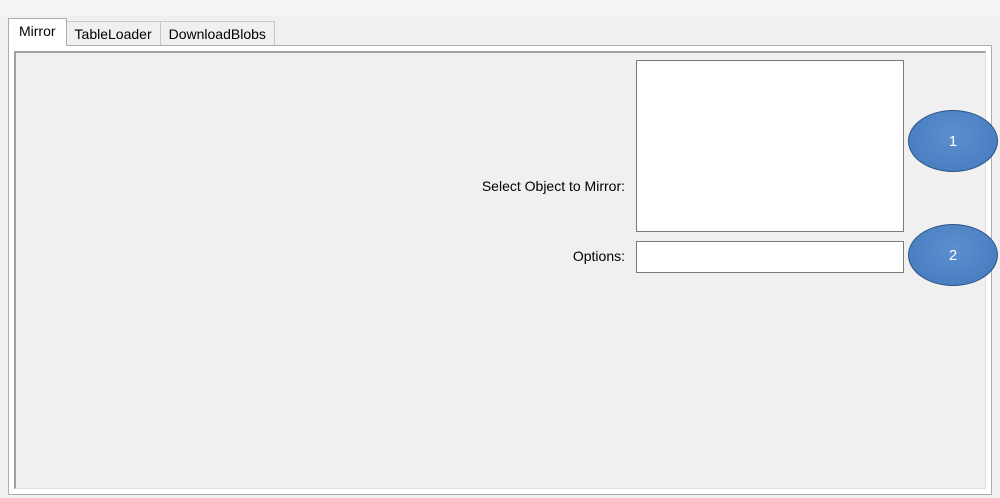  I want to click on options-input, so click(770, 257).